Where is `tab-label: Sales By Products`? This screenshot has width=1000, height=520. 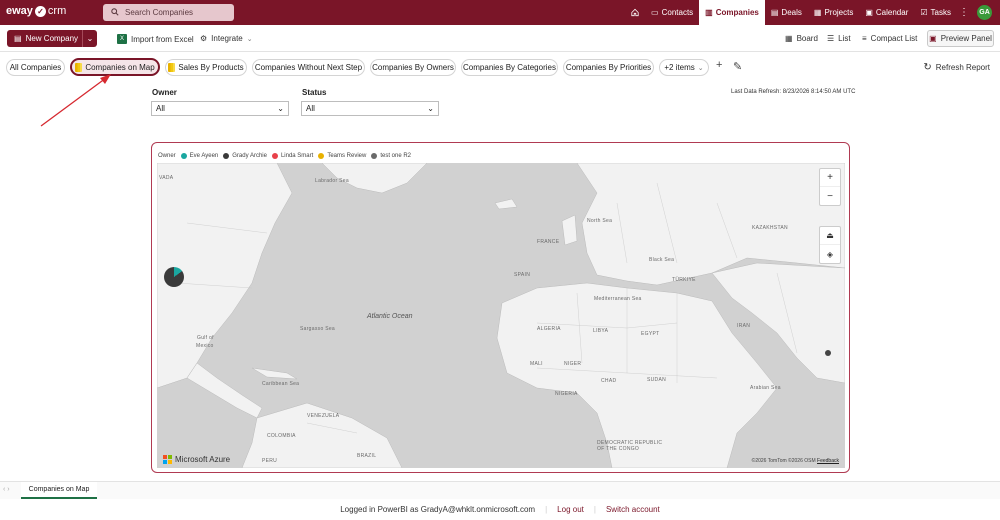 tab-label: Sales By Products is located at coordinates (211, 67).